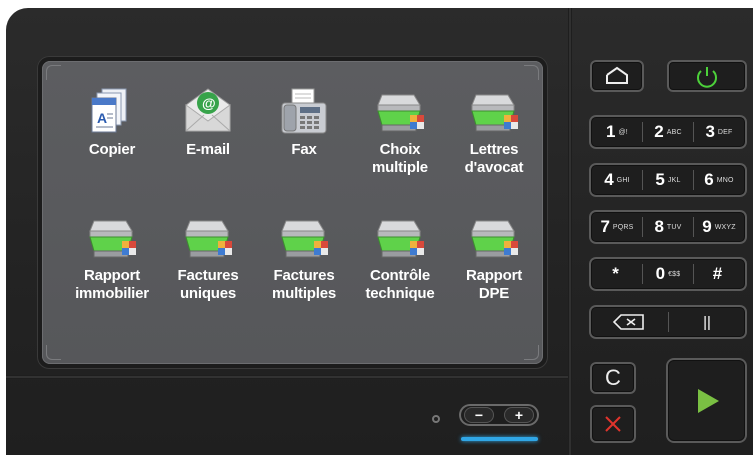  I want to click on clear-label: C, so click(613, 377).